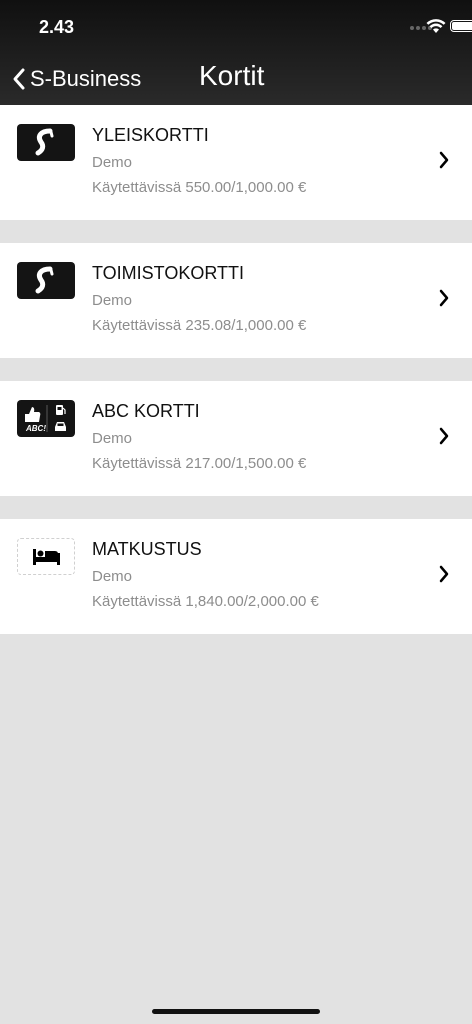 This screenshot has width=472, height=1024. I want to click on card-availability: Käytettävissä 217.00/1,500.00 €, so click(199, 463).